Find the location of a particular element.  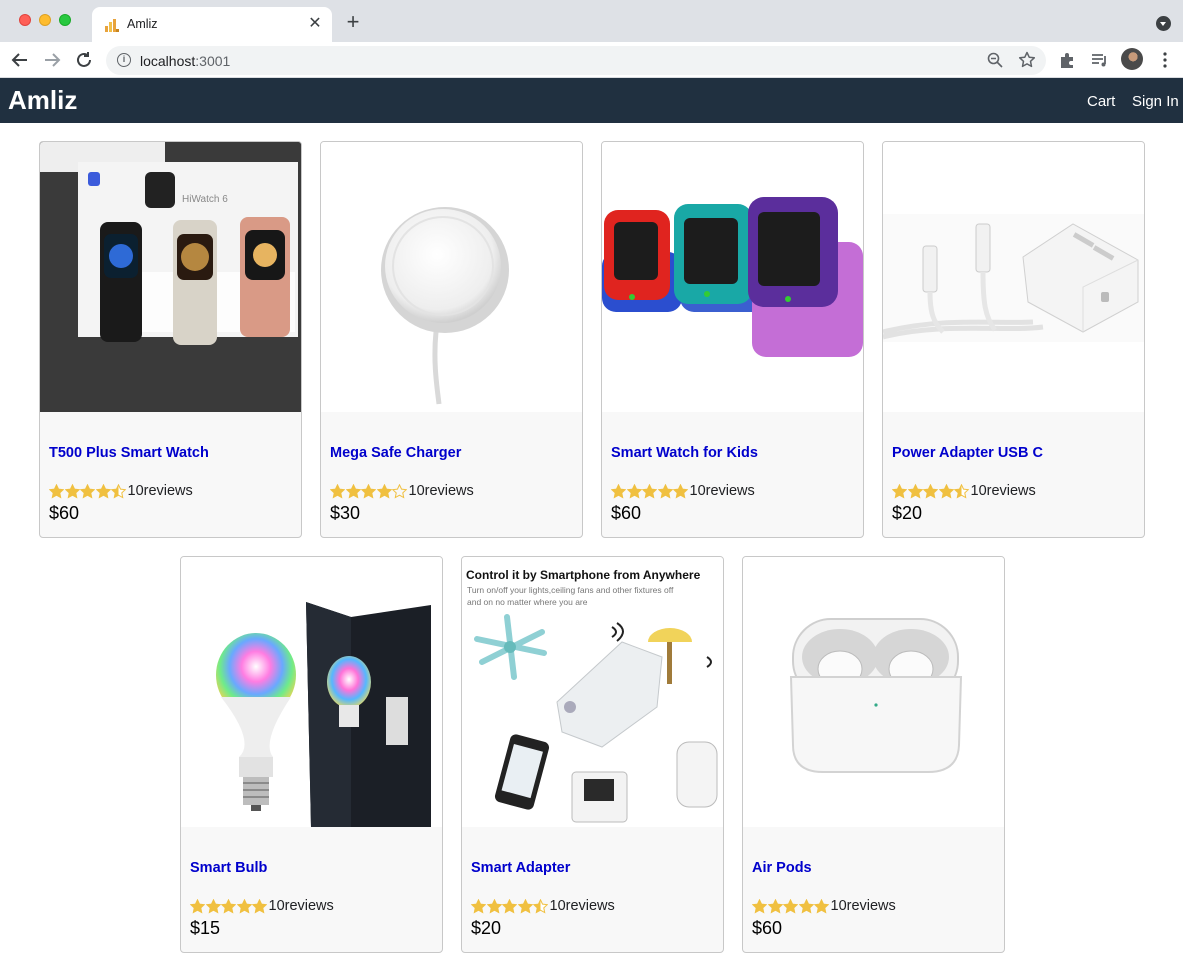

maximize-window-button is located at coordinates (65, 20).